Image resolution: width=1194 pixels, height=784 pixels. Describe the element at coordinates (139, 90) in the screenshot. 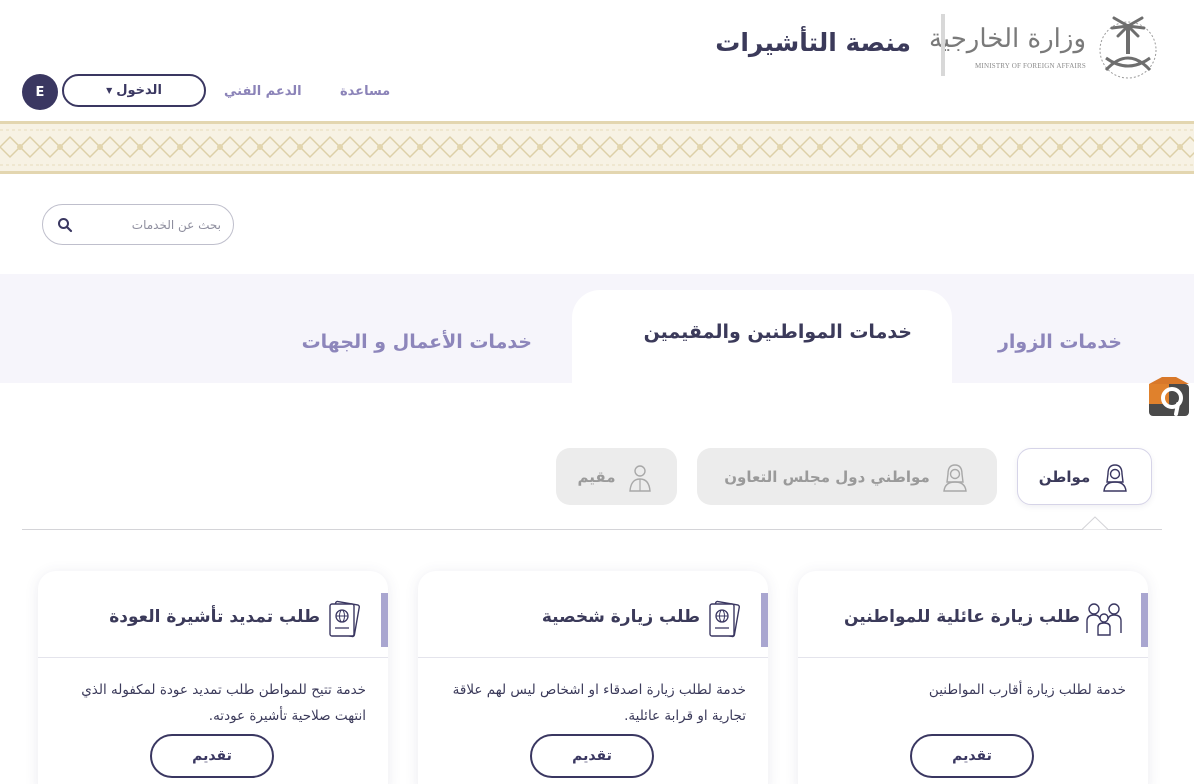

I see `login-label: الدخول` at that location.